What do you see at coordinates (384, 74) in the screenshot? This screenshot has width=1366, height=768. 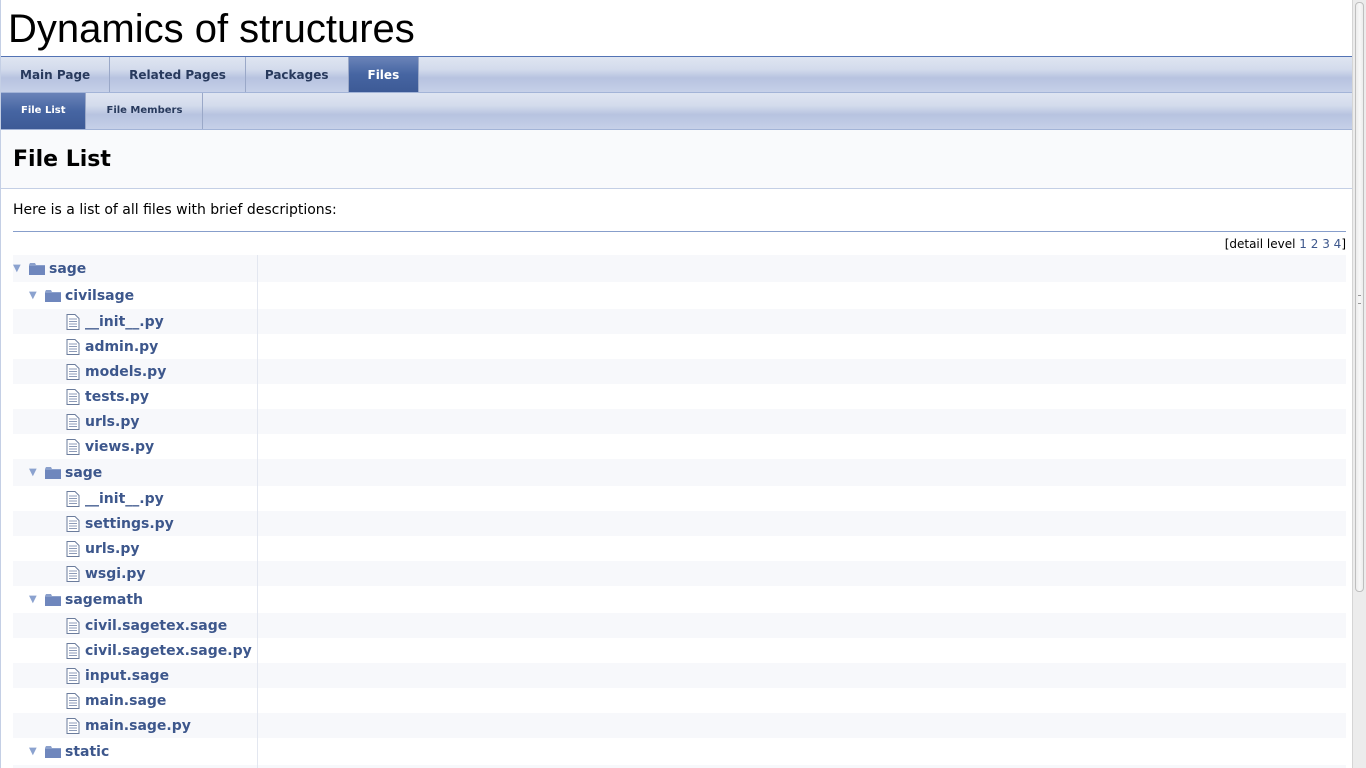 I see `tab-files: Files` at bounding box center [384, 74].